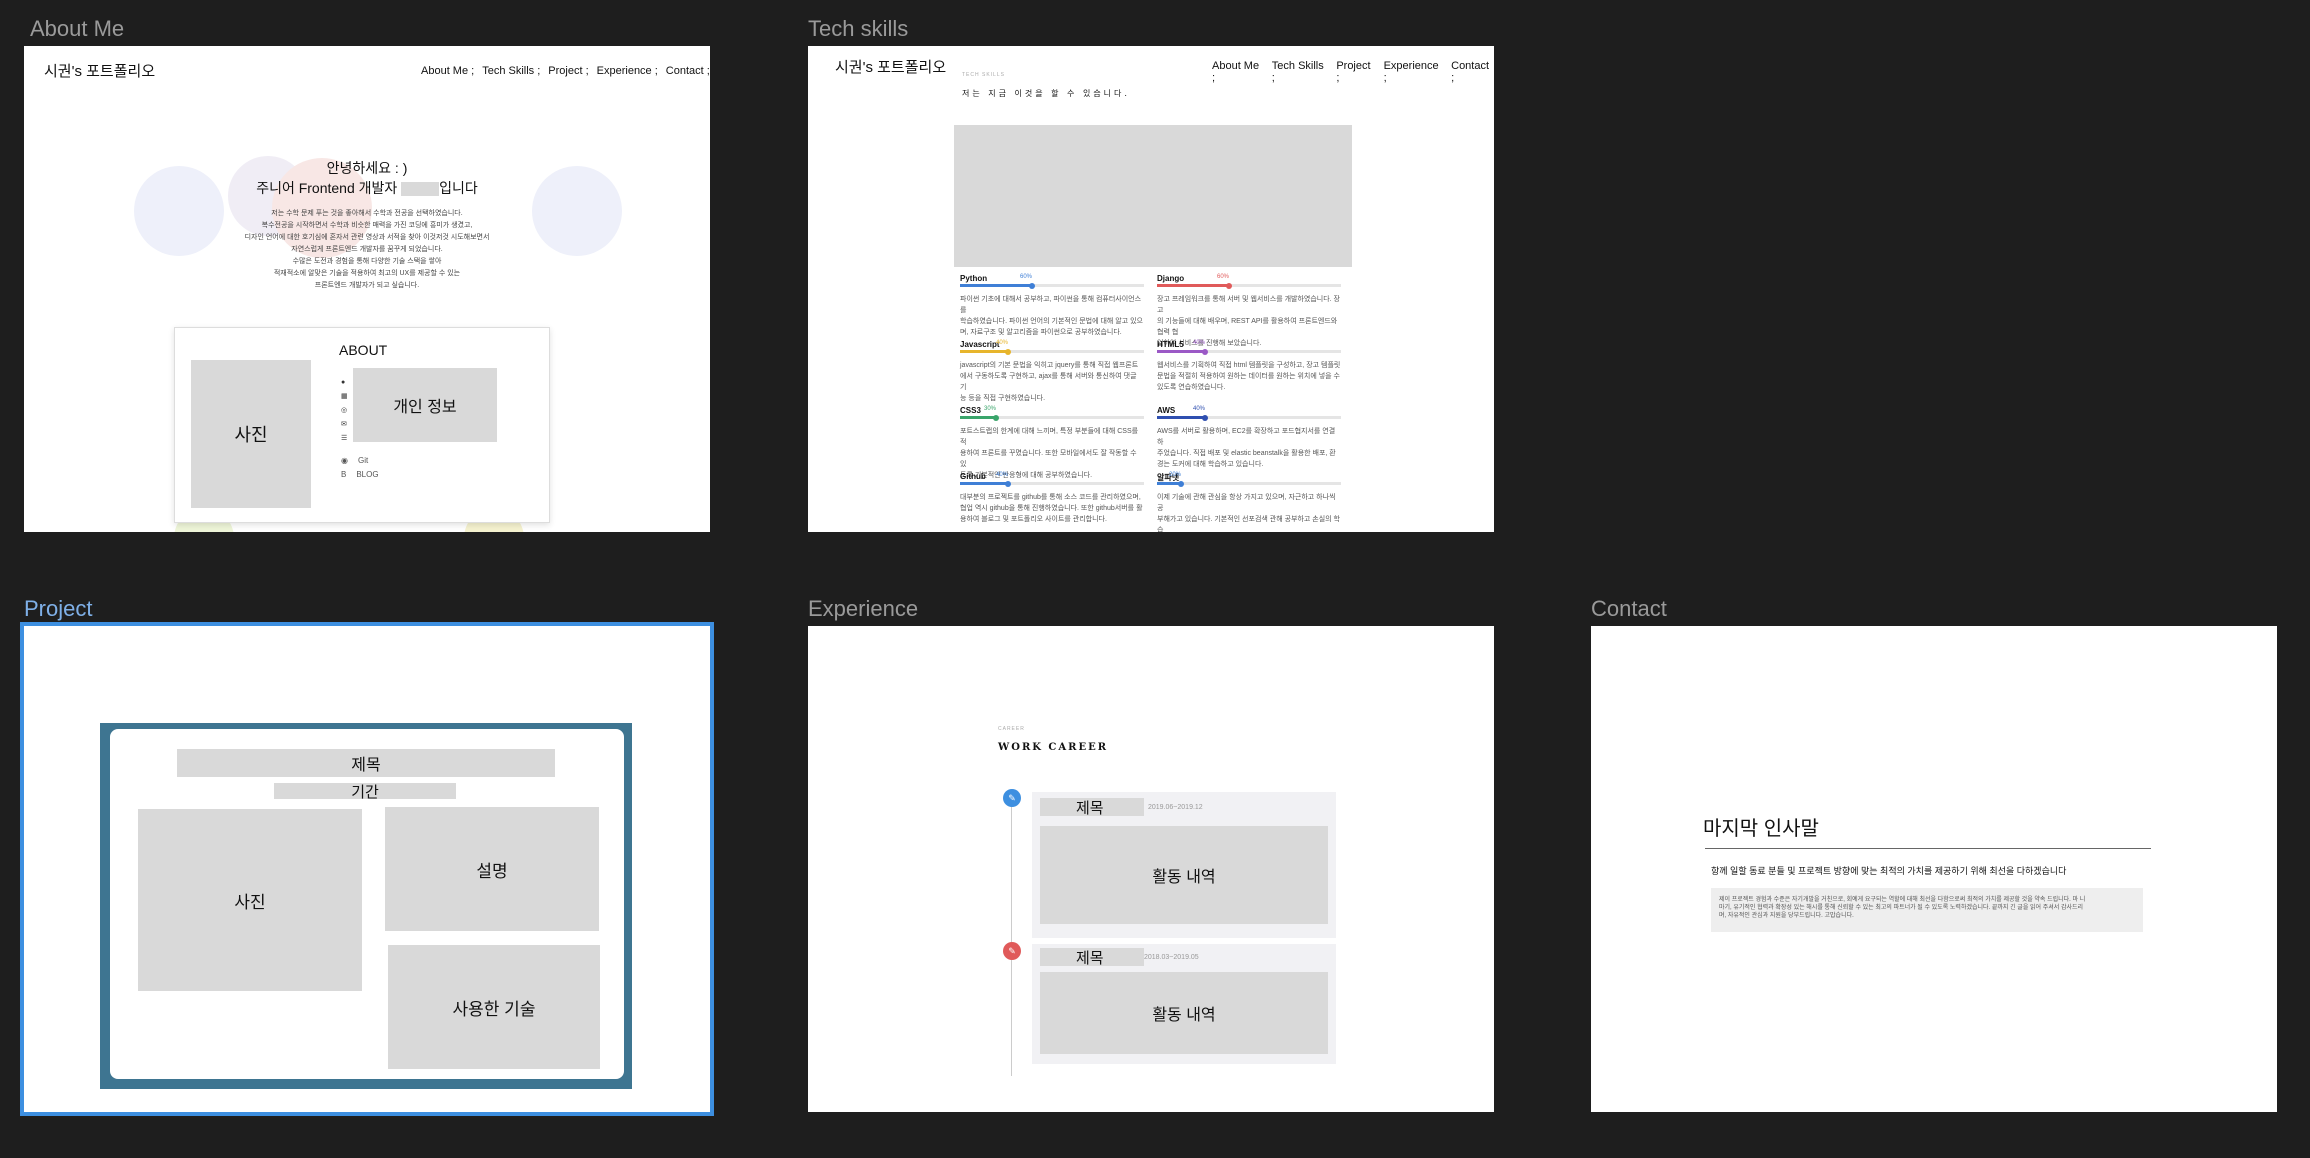 The height and width of the screenshot is (1158, 2310). Describe the element at coordinates (974, 278) in the screenshot. I see `skill-name: Python` at that location.